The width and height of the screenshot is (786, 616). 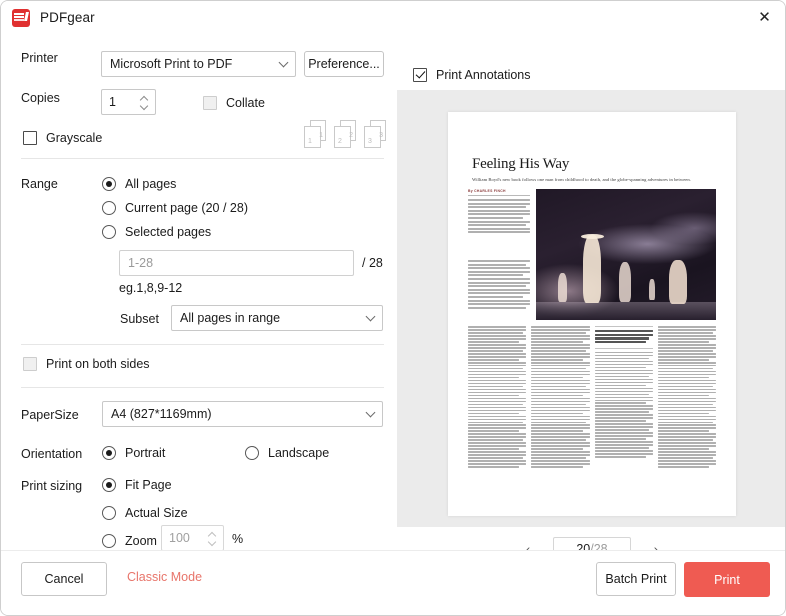 I want to click on sizing-radio-fit-page: Fit Page, so click(x=137, y=485).